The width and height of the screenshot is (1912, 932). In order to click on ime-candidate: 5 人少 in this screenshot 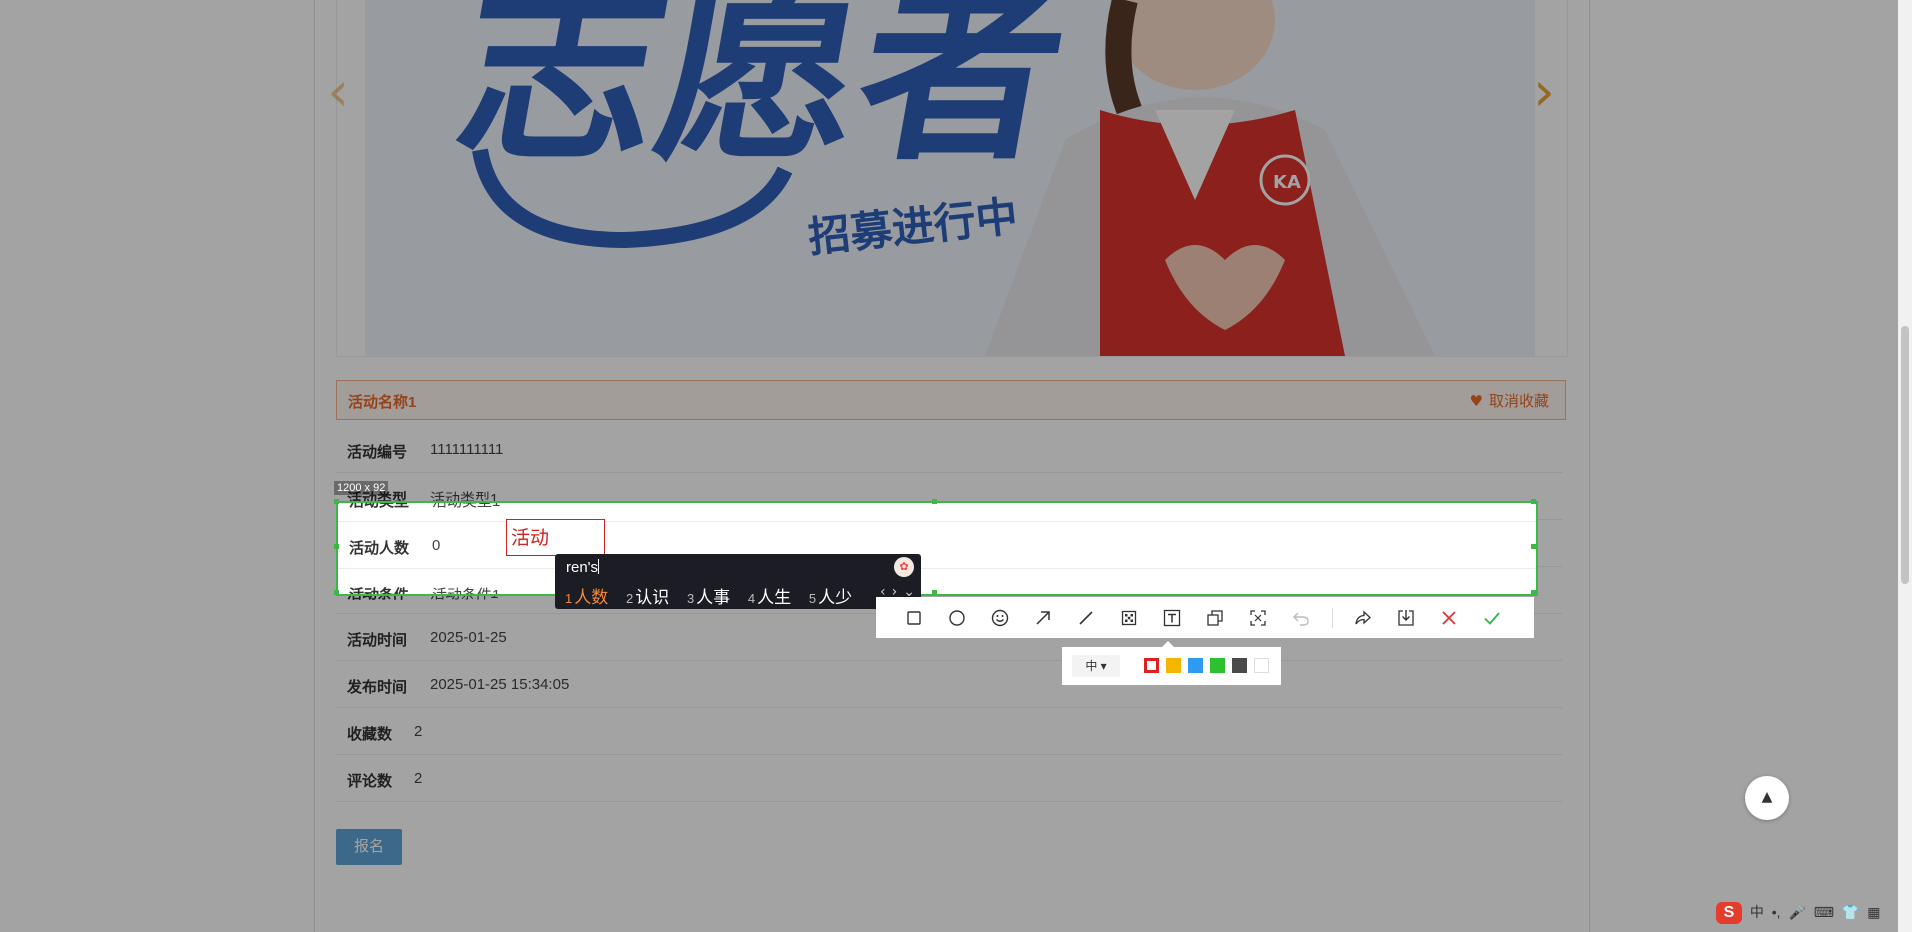, I will do `click(830, 597)`.